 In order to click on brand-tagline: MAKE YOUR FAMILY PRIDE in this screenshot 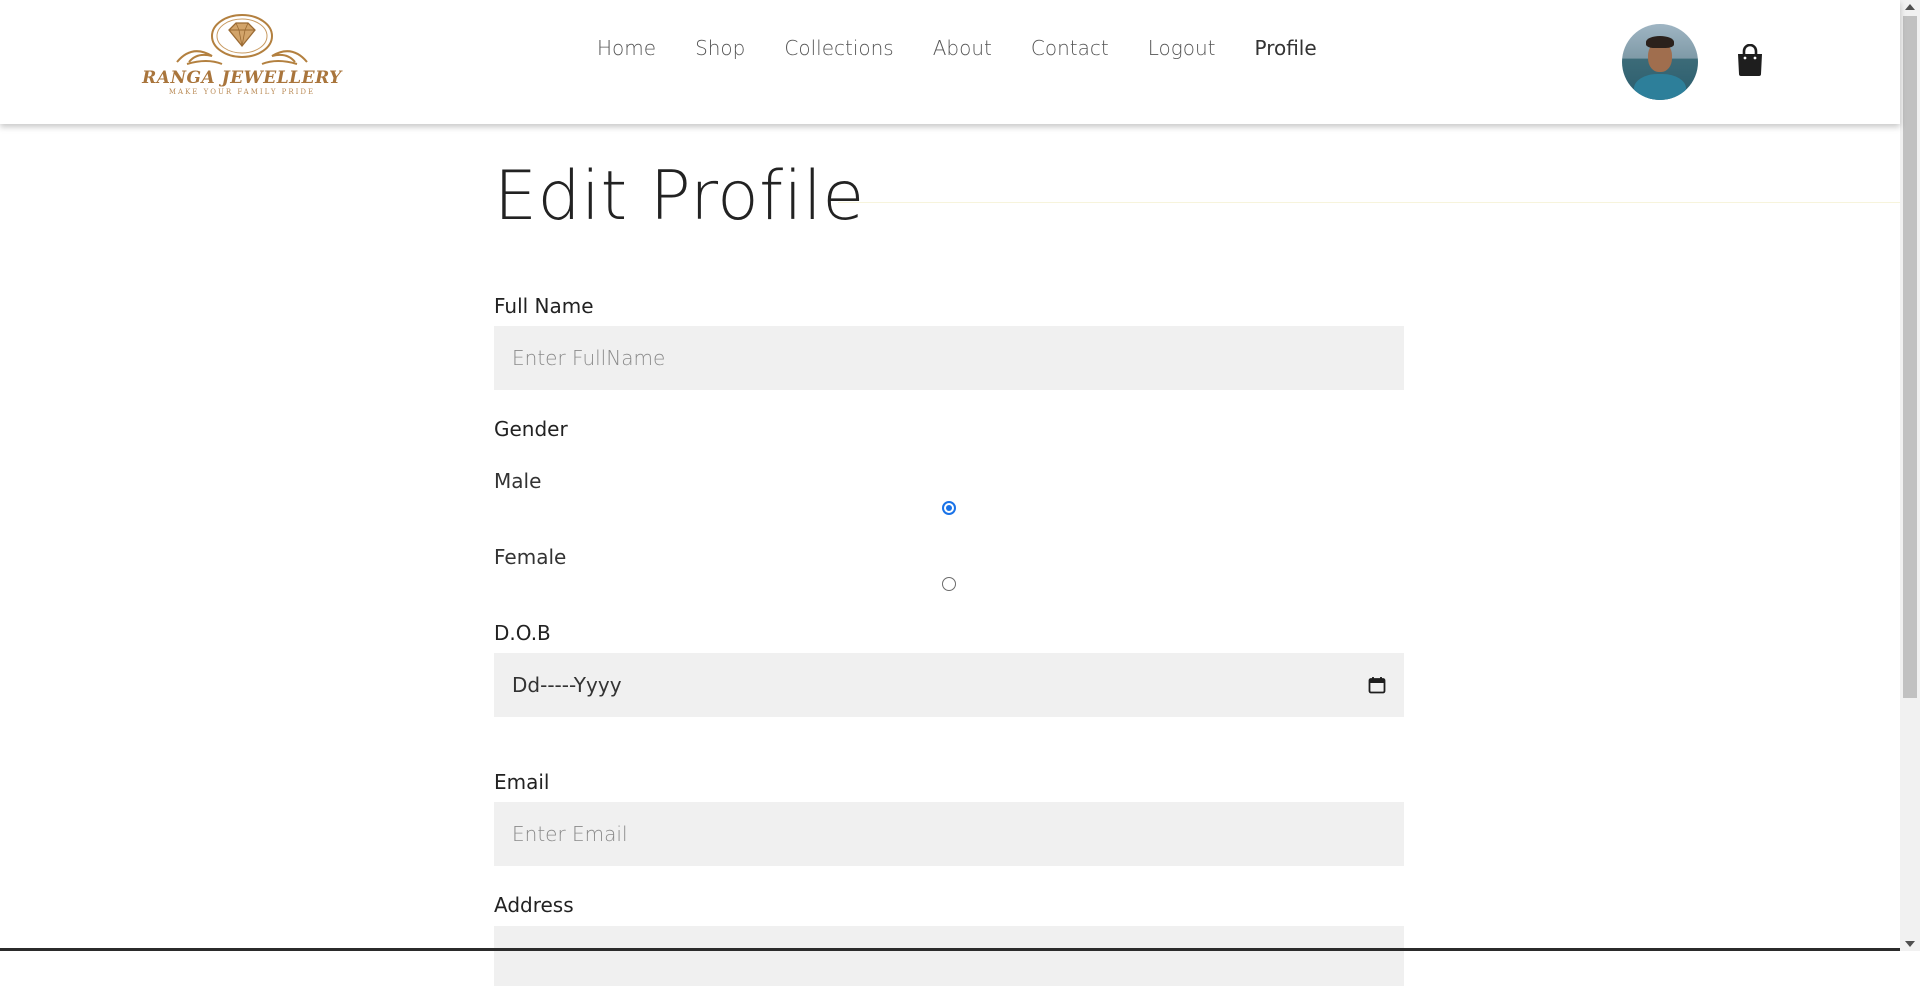, I will do `click(242, 92)`.